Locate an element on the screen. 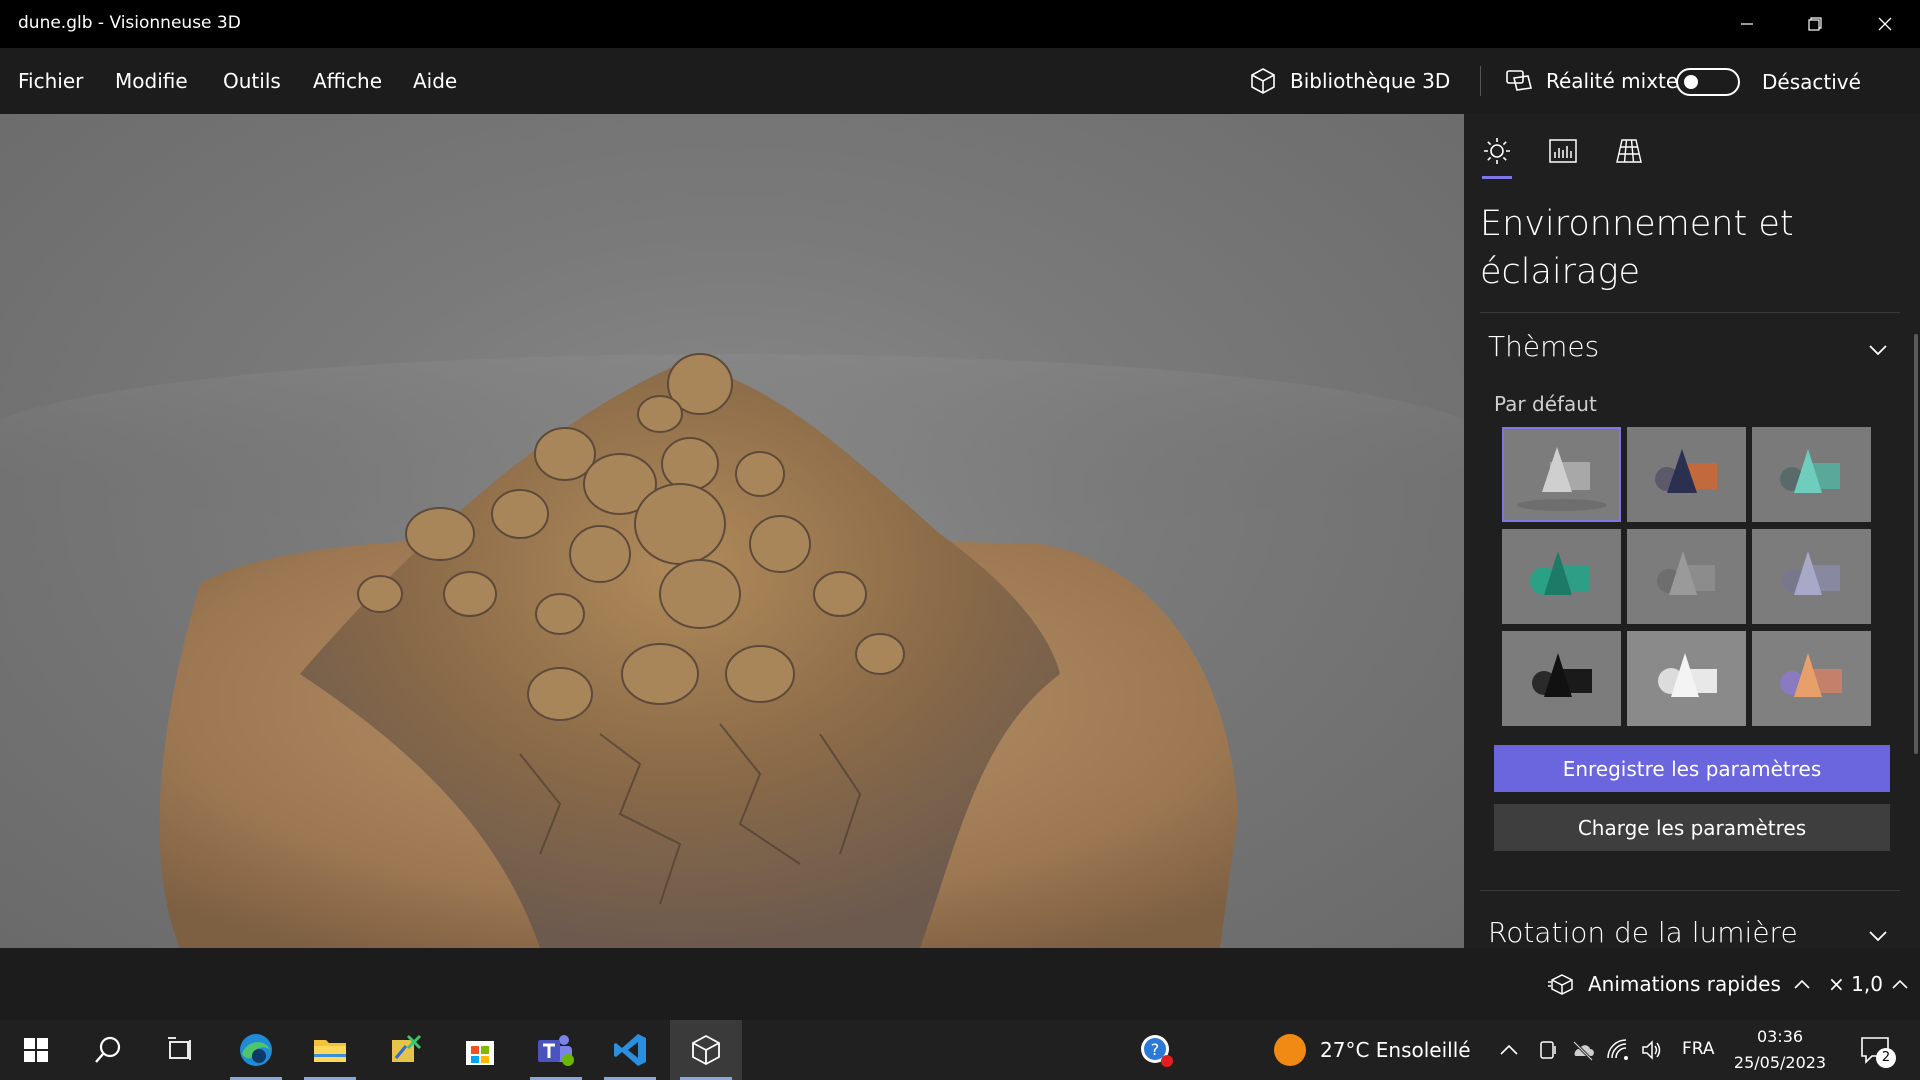  menu-fichier: Fichier is located at coordinates (50, 81).